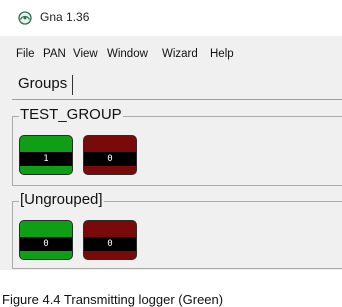 This screenshot has width=342, height=307. Describe the element at coordinates (180, 54) in the screenshot. I see `menu-wizard: Wizard` at that location.